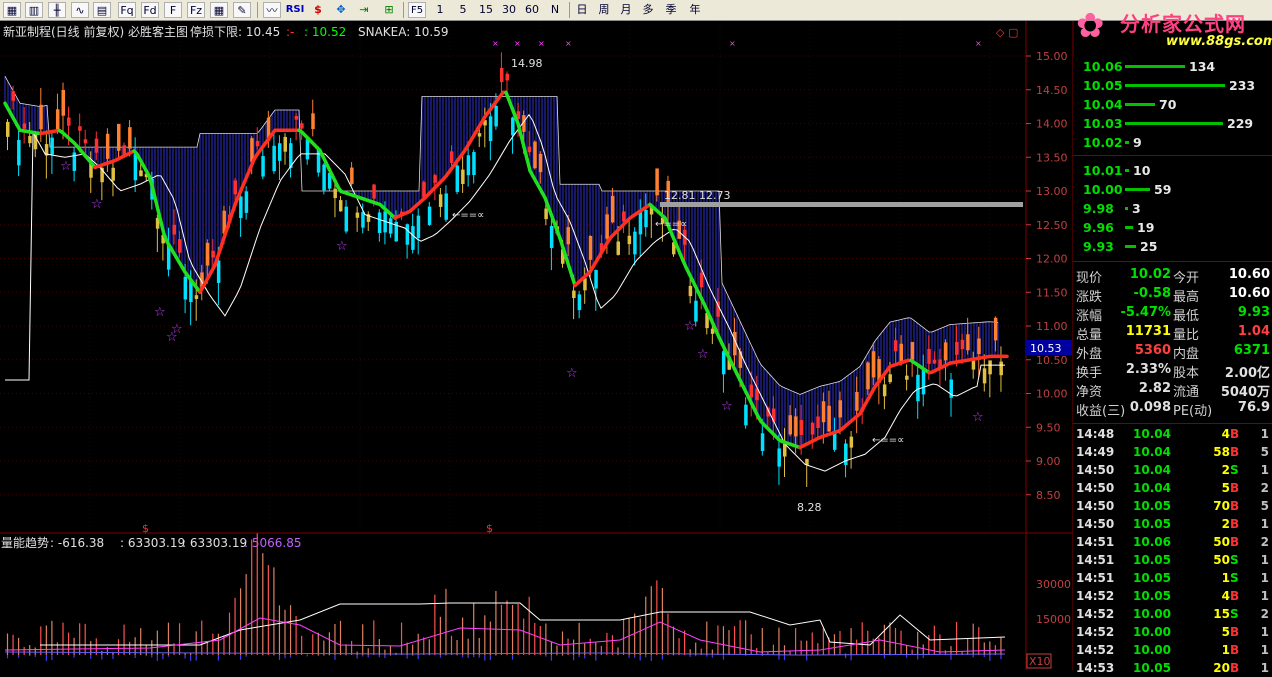 This screenshot has height=677, width=1272. What do you see at coordinates (648, 10) in the screenshot?
I see `range-multi-button: 多` at bounding box center [648, 10].